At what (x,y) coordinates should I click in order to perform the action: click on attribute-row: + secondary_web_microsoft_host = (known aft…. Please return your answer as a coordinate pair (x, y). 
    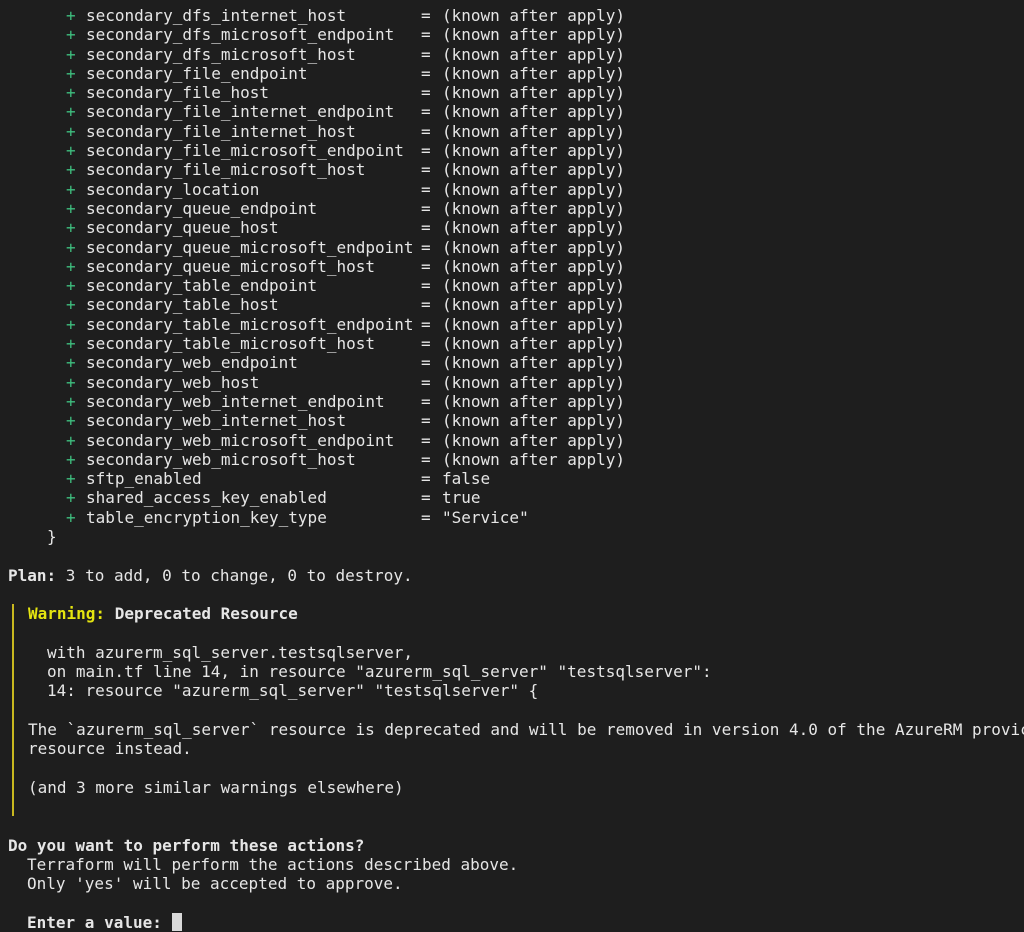
    Looking at the image, I should click on (516, 459).